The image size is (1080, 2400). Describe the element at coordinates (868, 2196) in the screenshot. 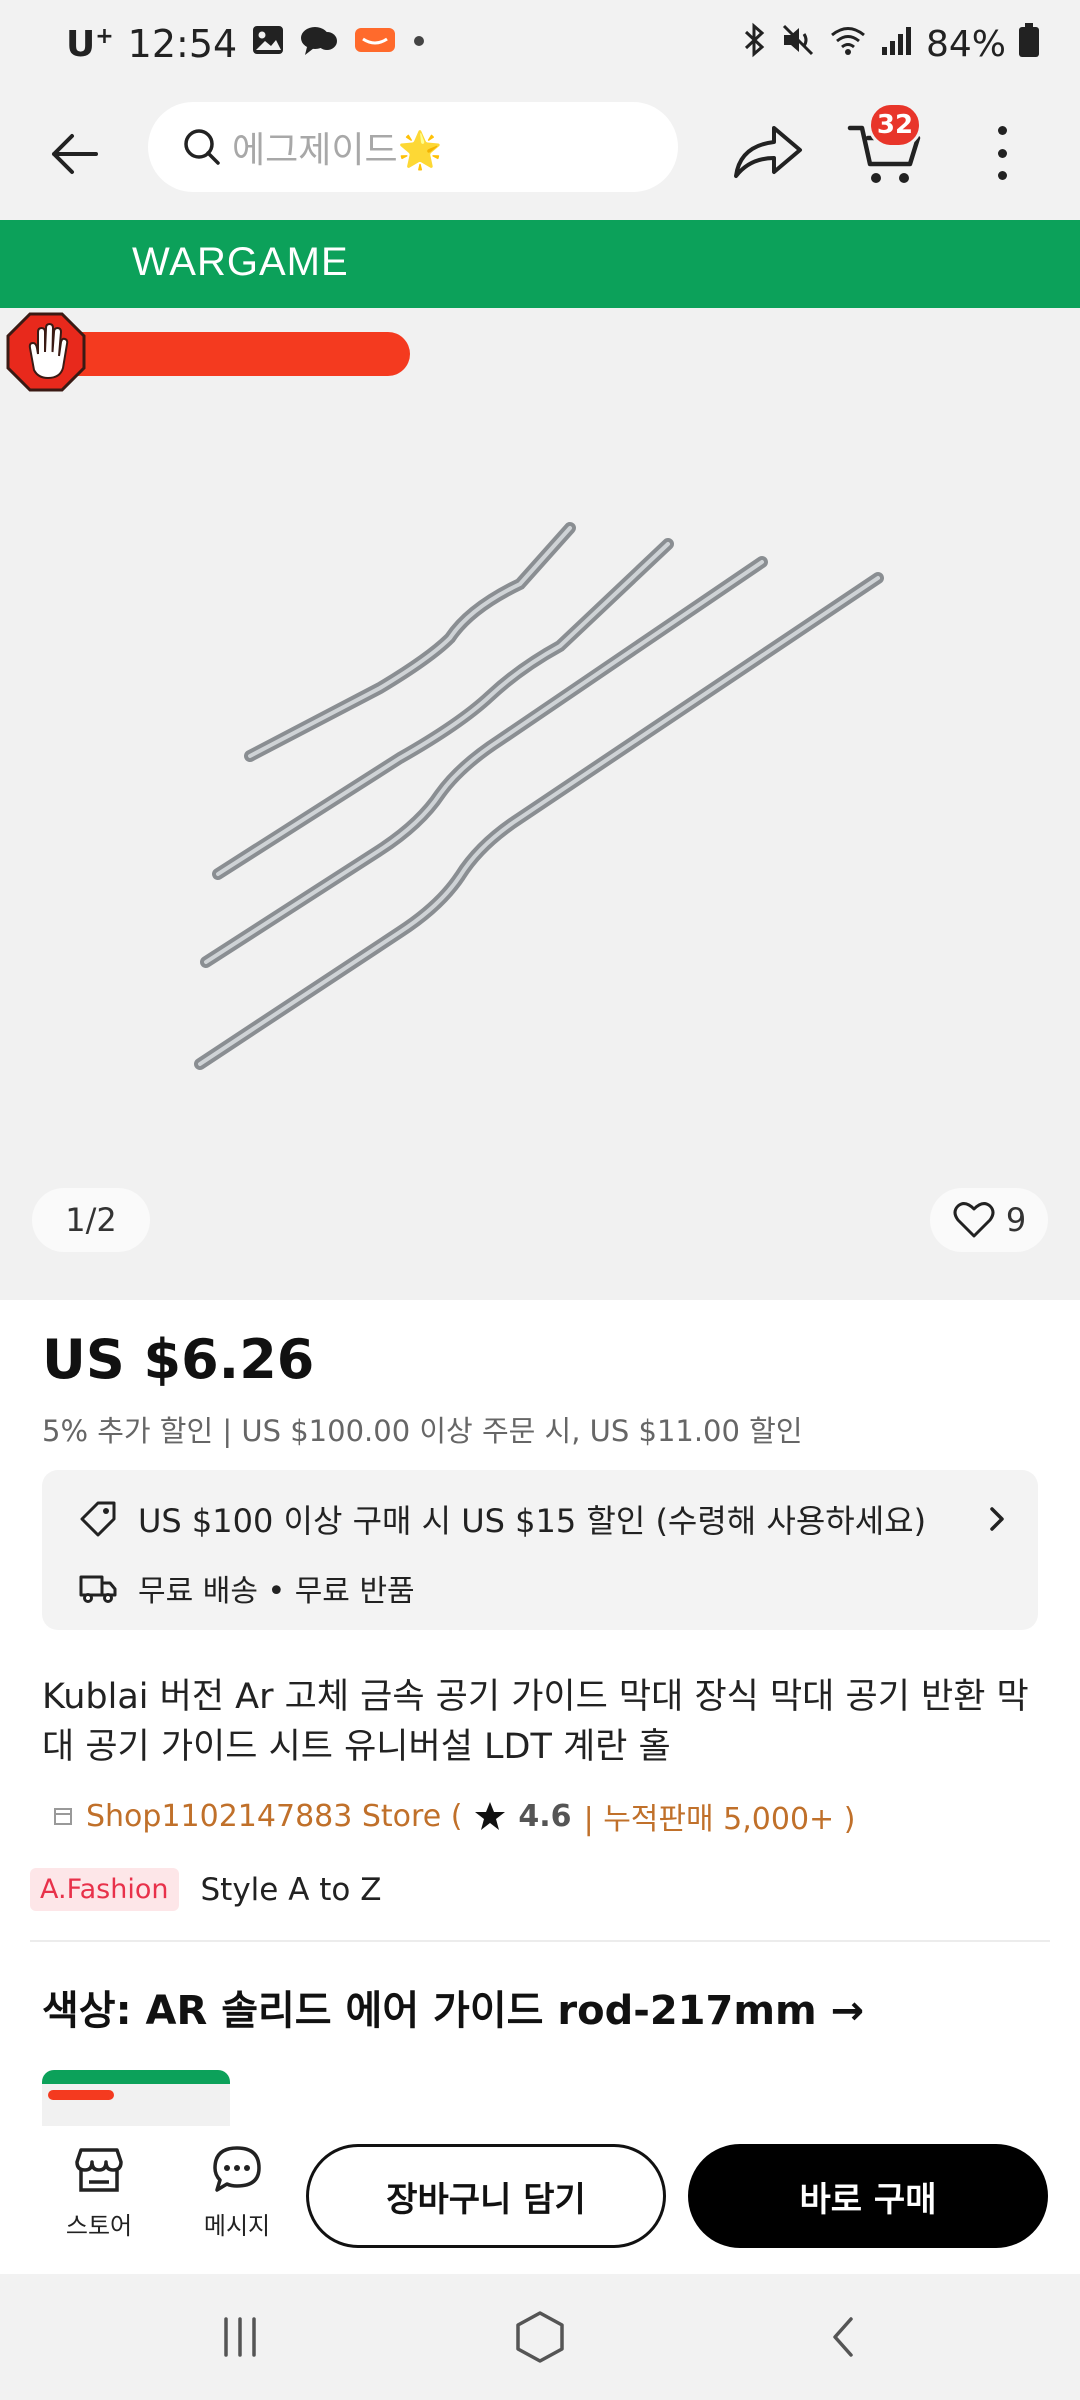

I see `buy-now-button: 바로 구매` at that location.